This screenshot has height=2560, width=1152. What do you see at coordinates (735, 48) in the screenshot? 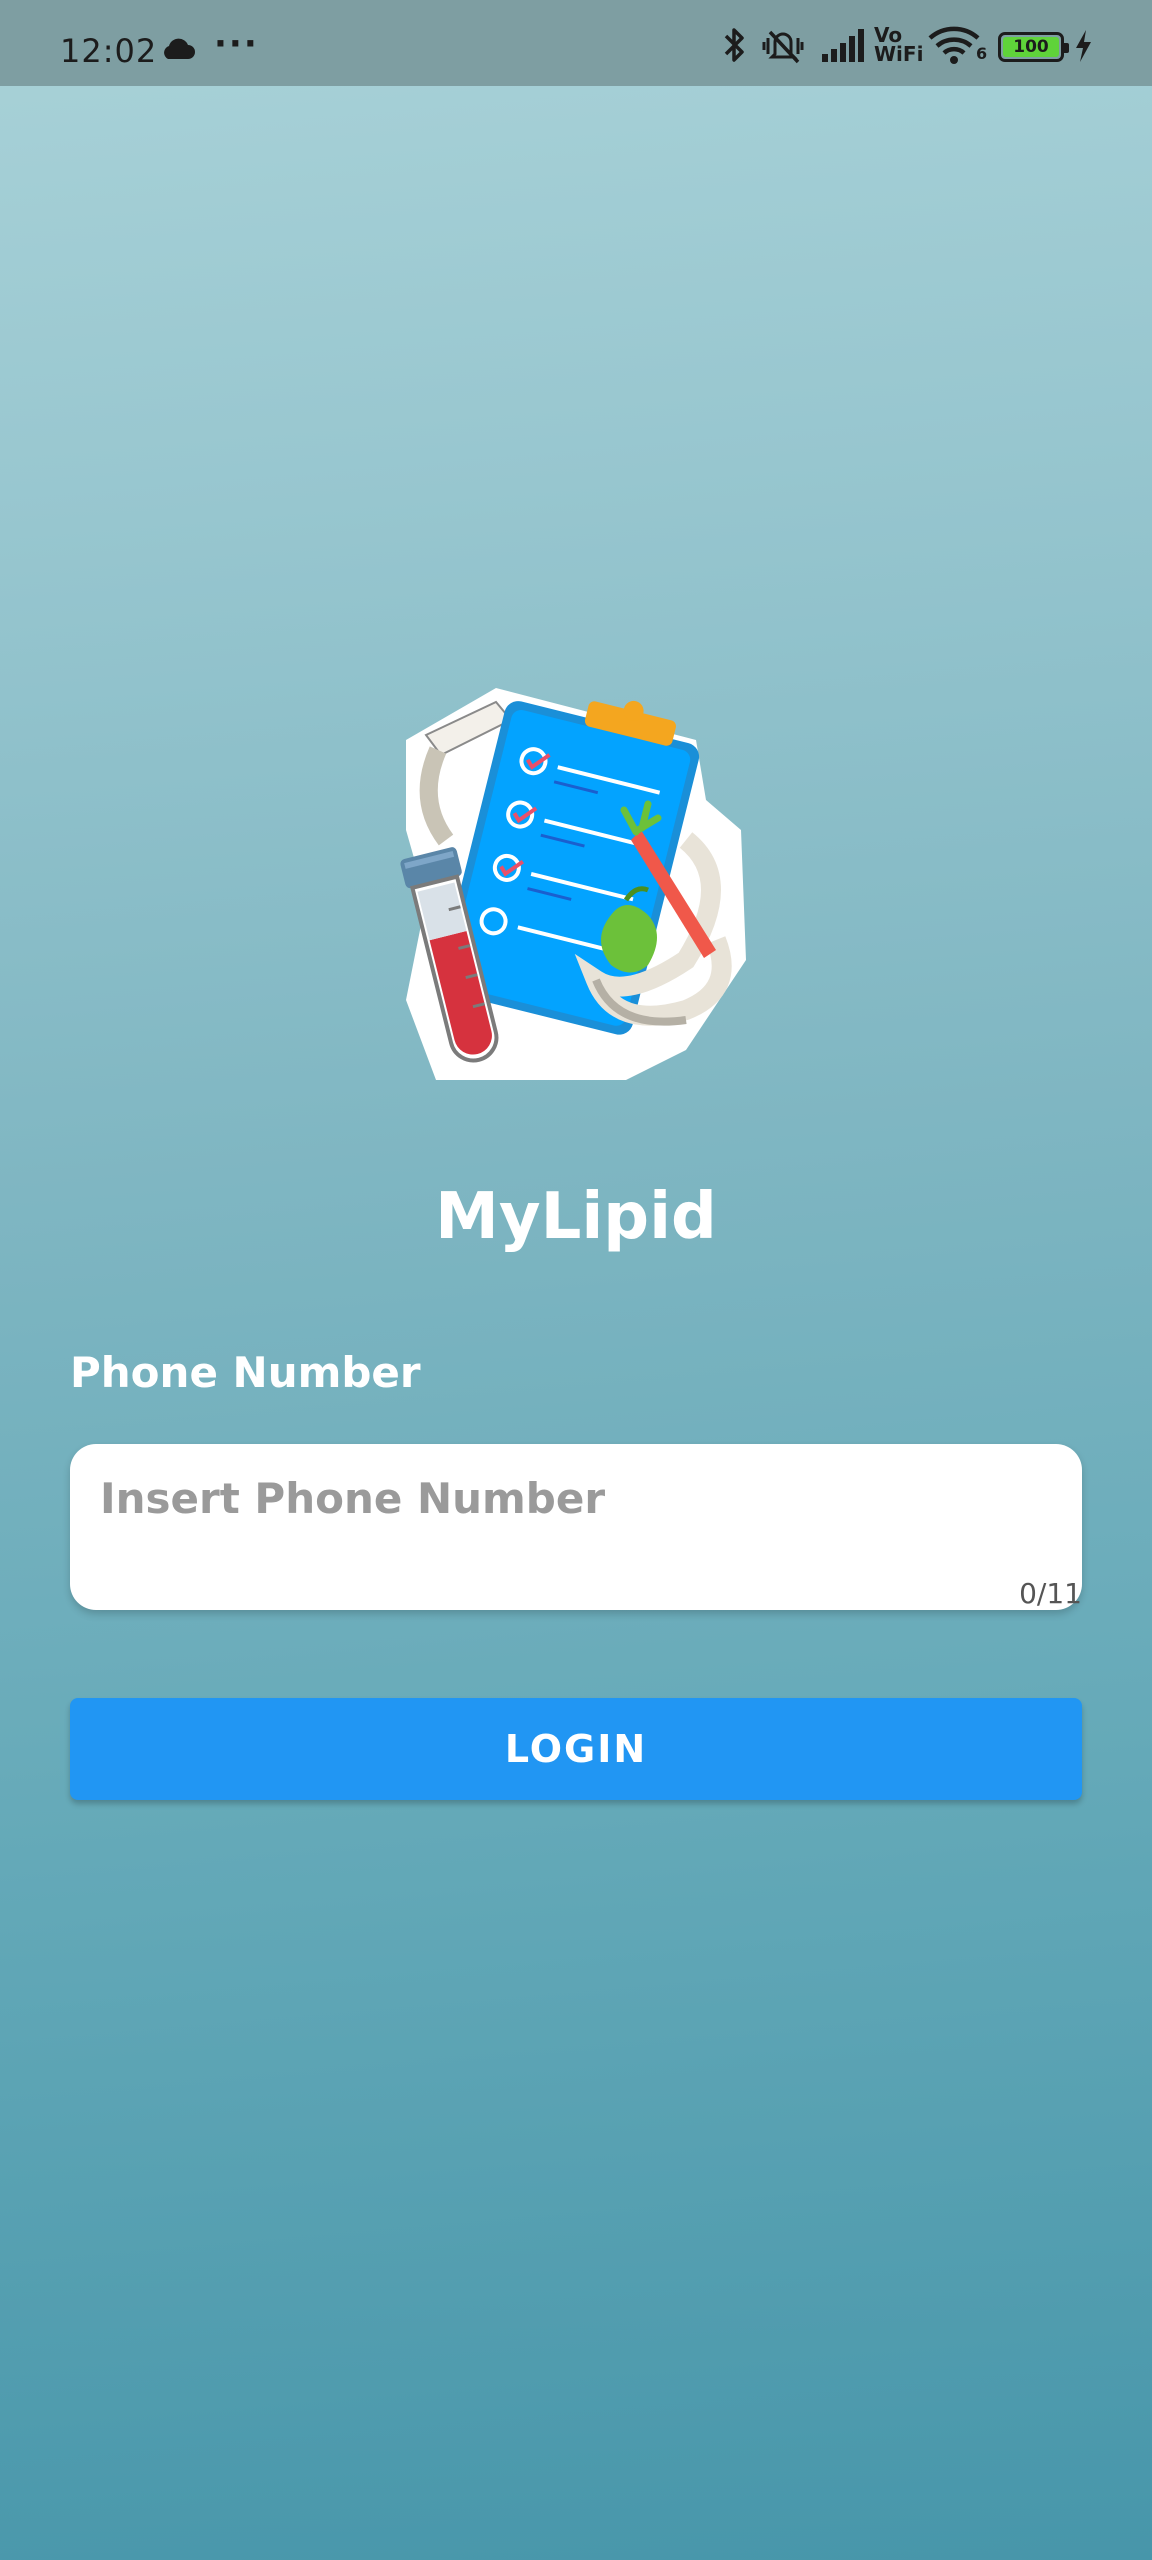
I see `bluetooth-icon` at bounding box center [735, 48].